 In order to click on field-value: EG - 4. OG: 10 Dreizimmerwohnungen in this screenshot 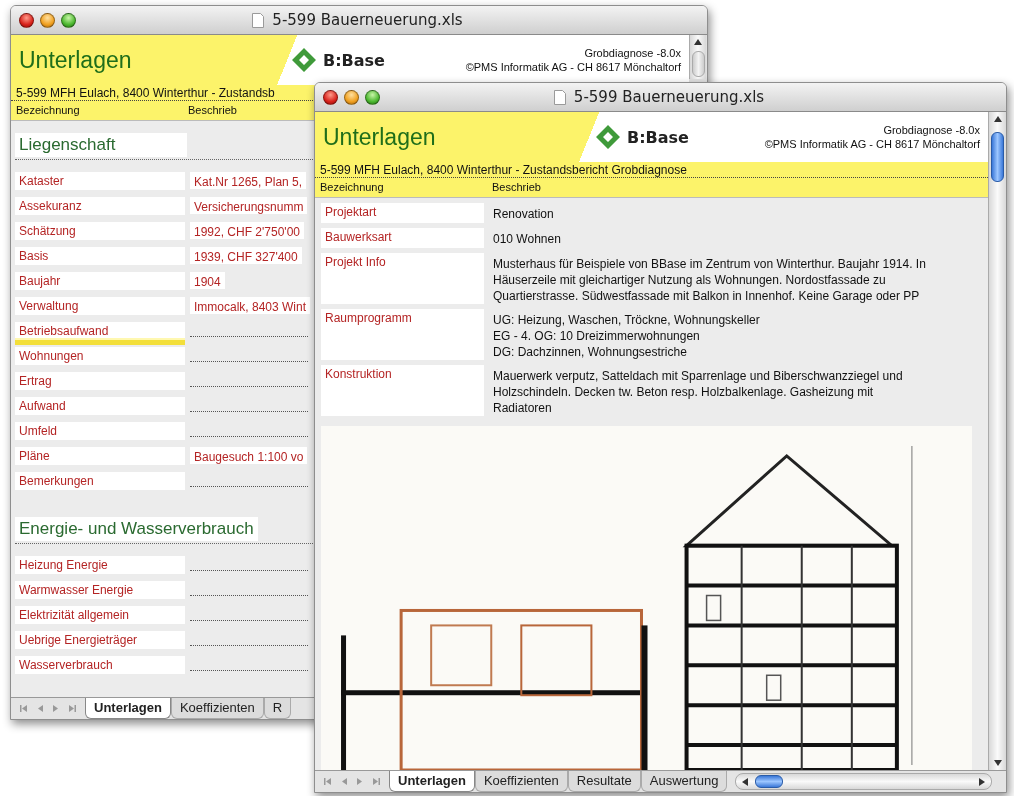, I will do `click(597, 336)`.